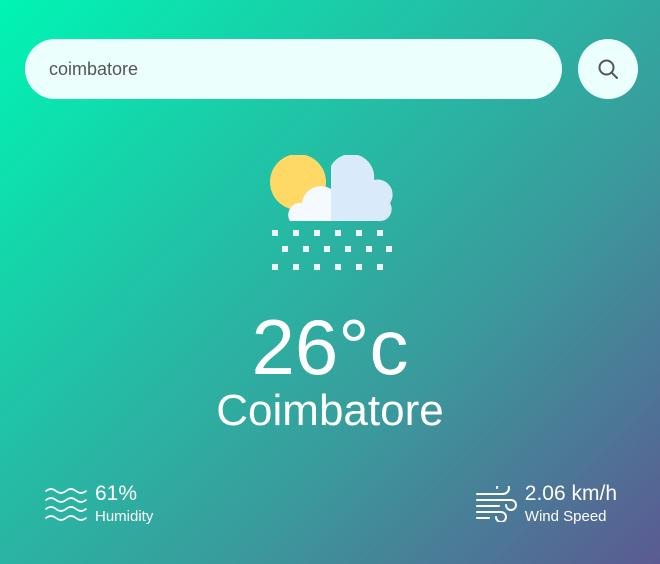 This screenshot has height=564, width=660. I want to click on humidity-detail: 61% Humidity, so click(99, 504).